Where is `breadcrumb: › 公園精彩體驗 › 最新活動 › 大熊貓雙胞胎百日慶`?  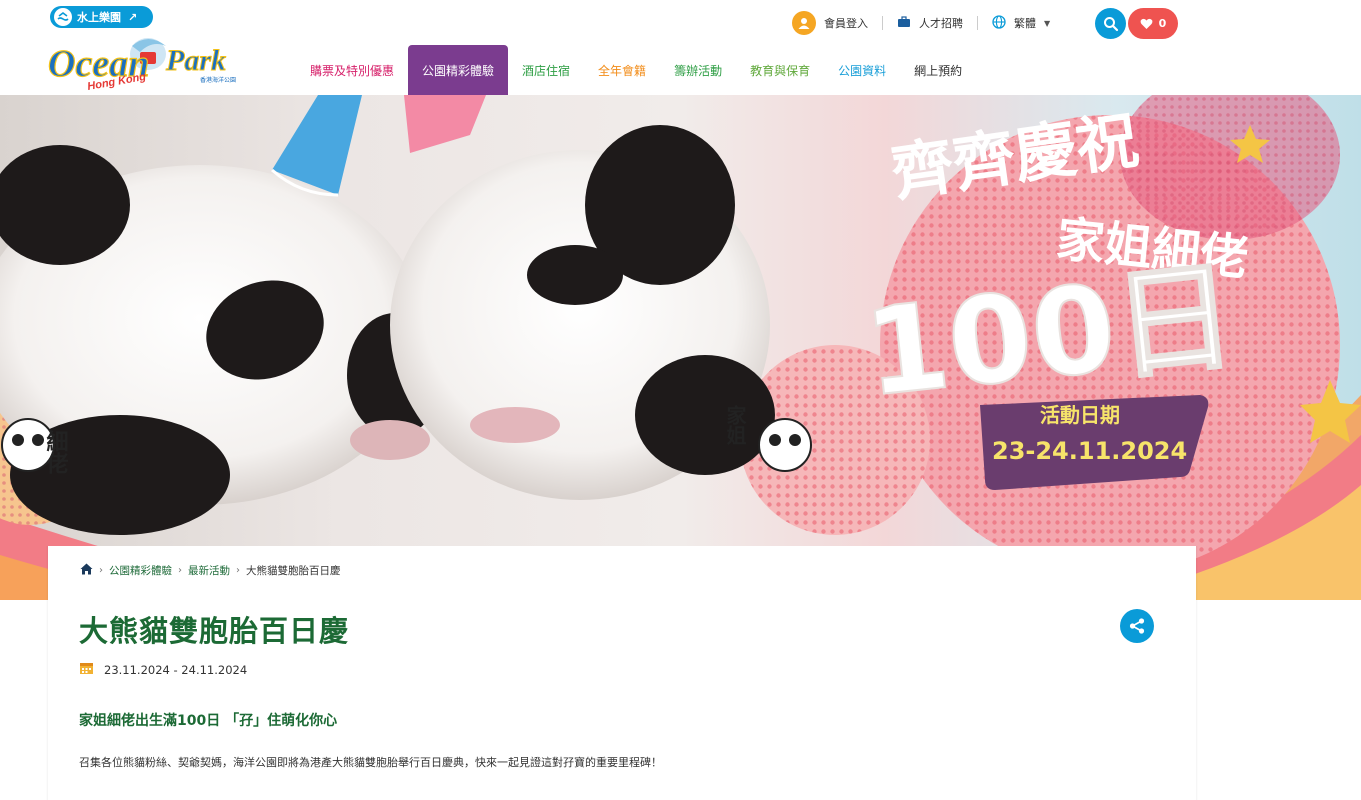
breadcrumb: › 公園精彩體驗 › 最新活動 › 大熊貓雙胞胎百日慶 is located at coordinates (210, 570).